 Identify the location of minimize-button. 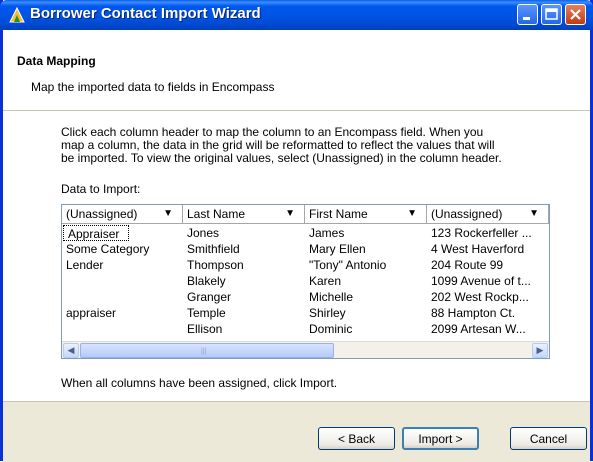
(527, 14).